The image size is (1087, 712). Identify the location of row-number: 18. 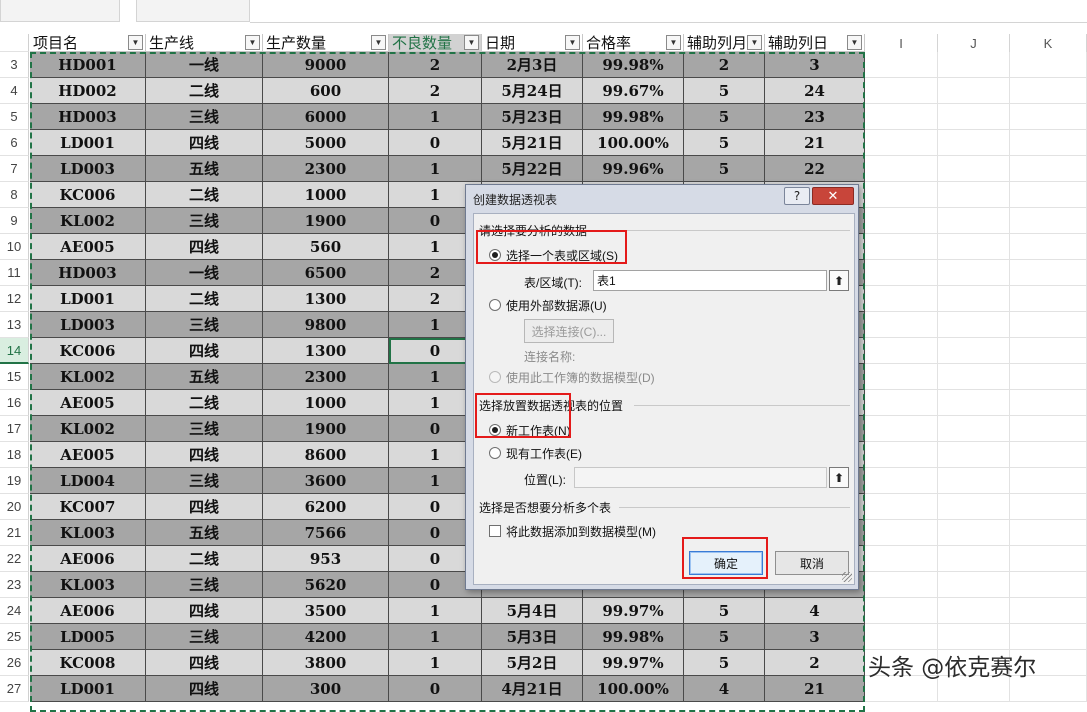
(14, 455).